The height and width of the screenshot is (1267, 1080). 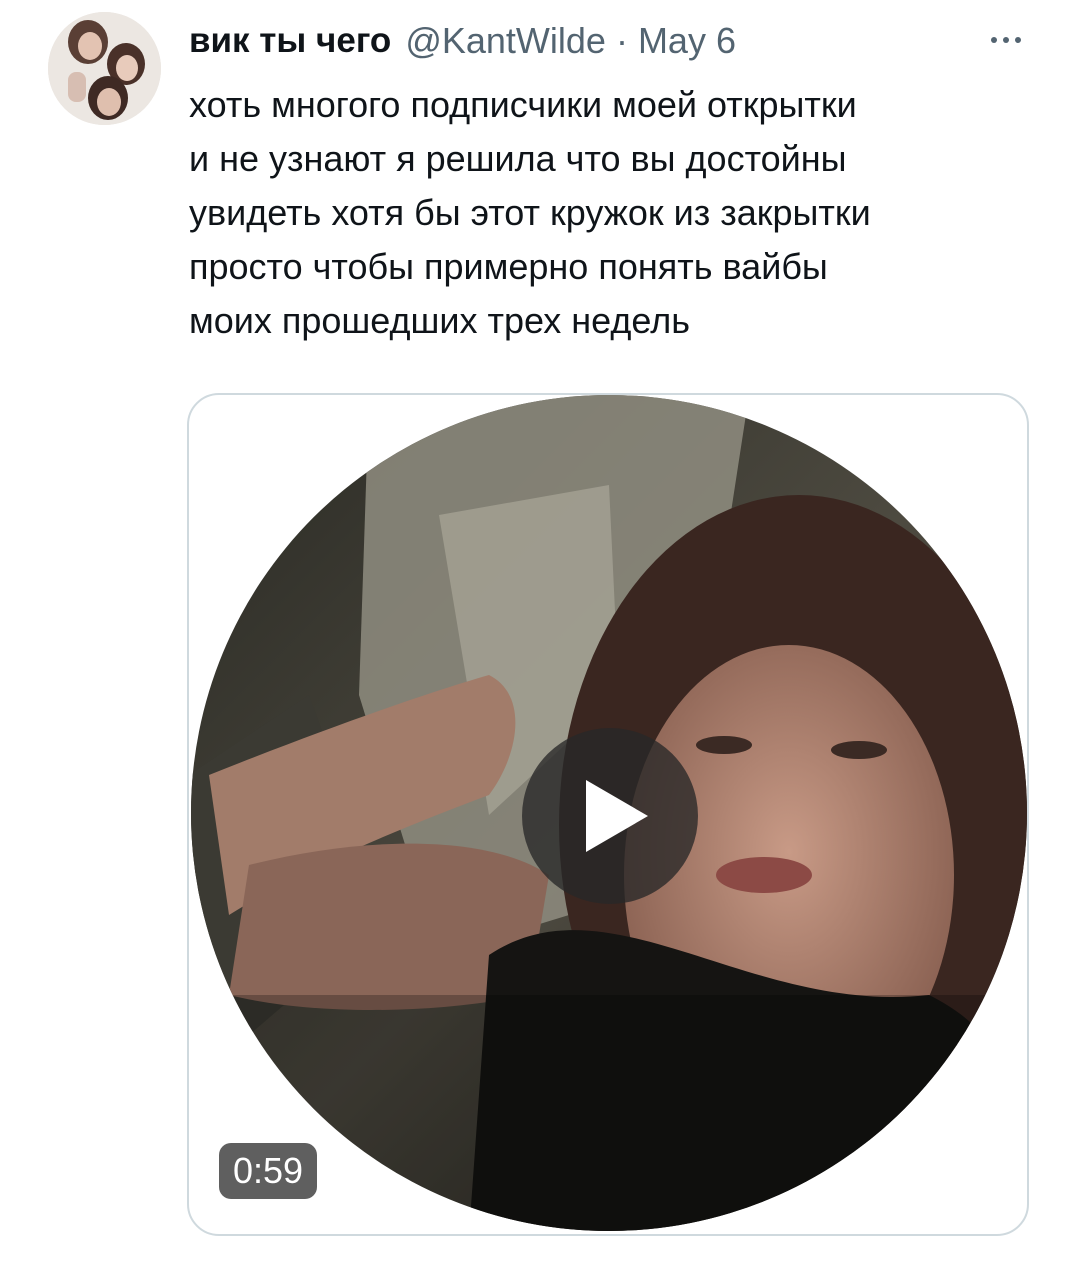 I want to click on play-button, so click(x=610, y=816).